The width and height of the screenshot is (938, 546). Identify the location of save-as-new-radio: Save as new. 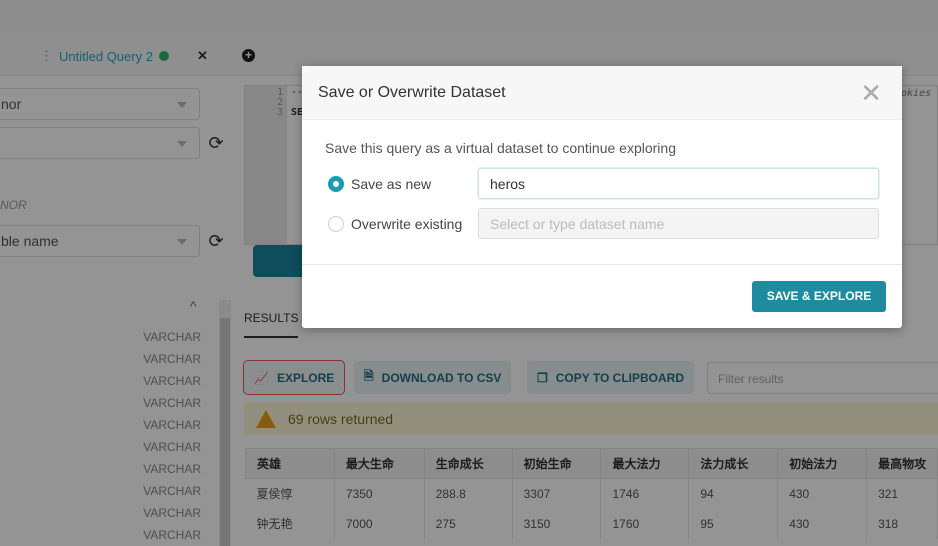
(379, 184).